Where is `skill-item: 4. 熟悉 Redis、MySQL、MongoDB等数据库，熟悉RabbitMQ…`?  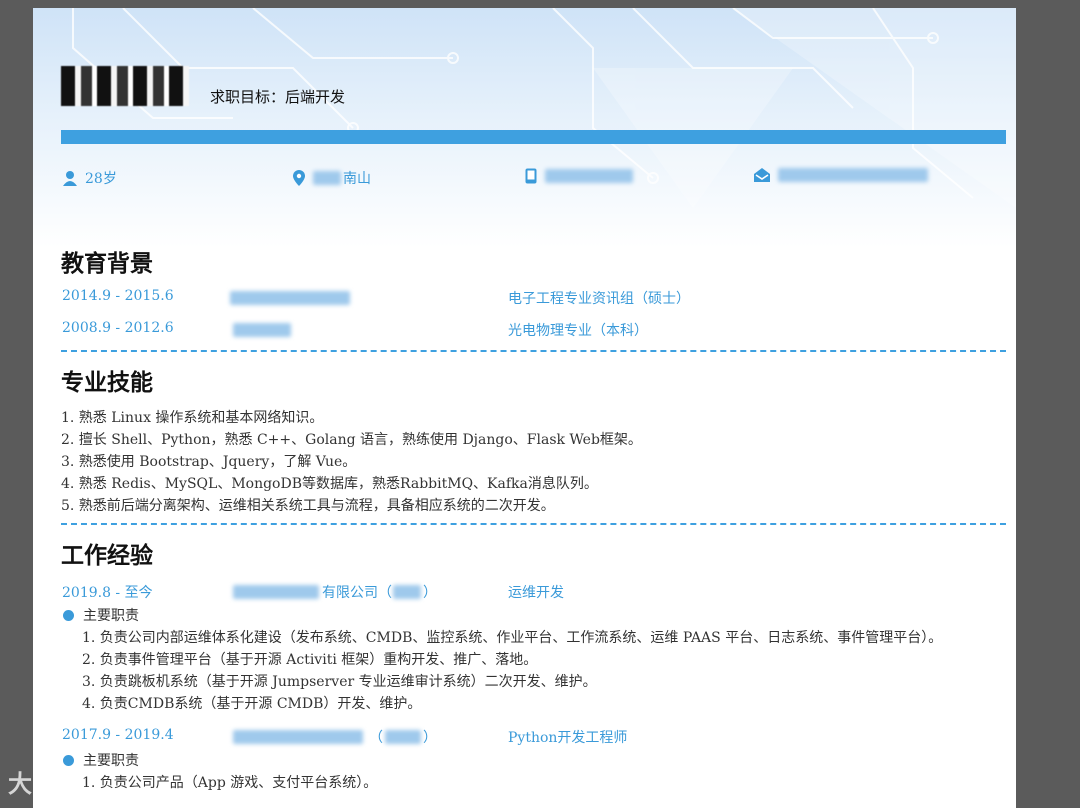
skill-item: 4. 熟悉 Redis、MySQL、MongoDB等数据库，熟悉RabbitMQ… is located at coordinates (329, 484).